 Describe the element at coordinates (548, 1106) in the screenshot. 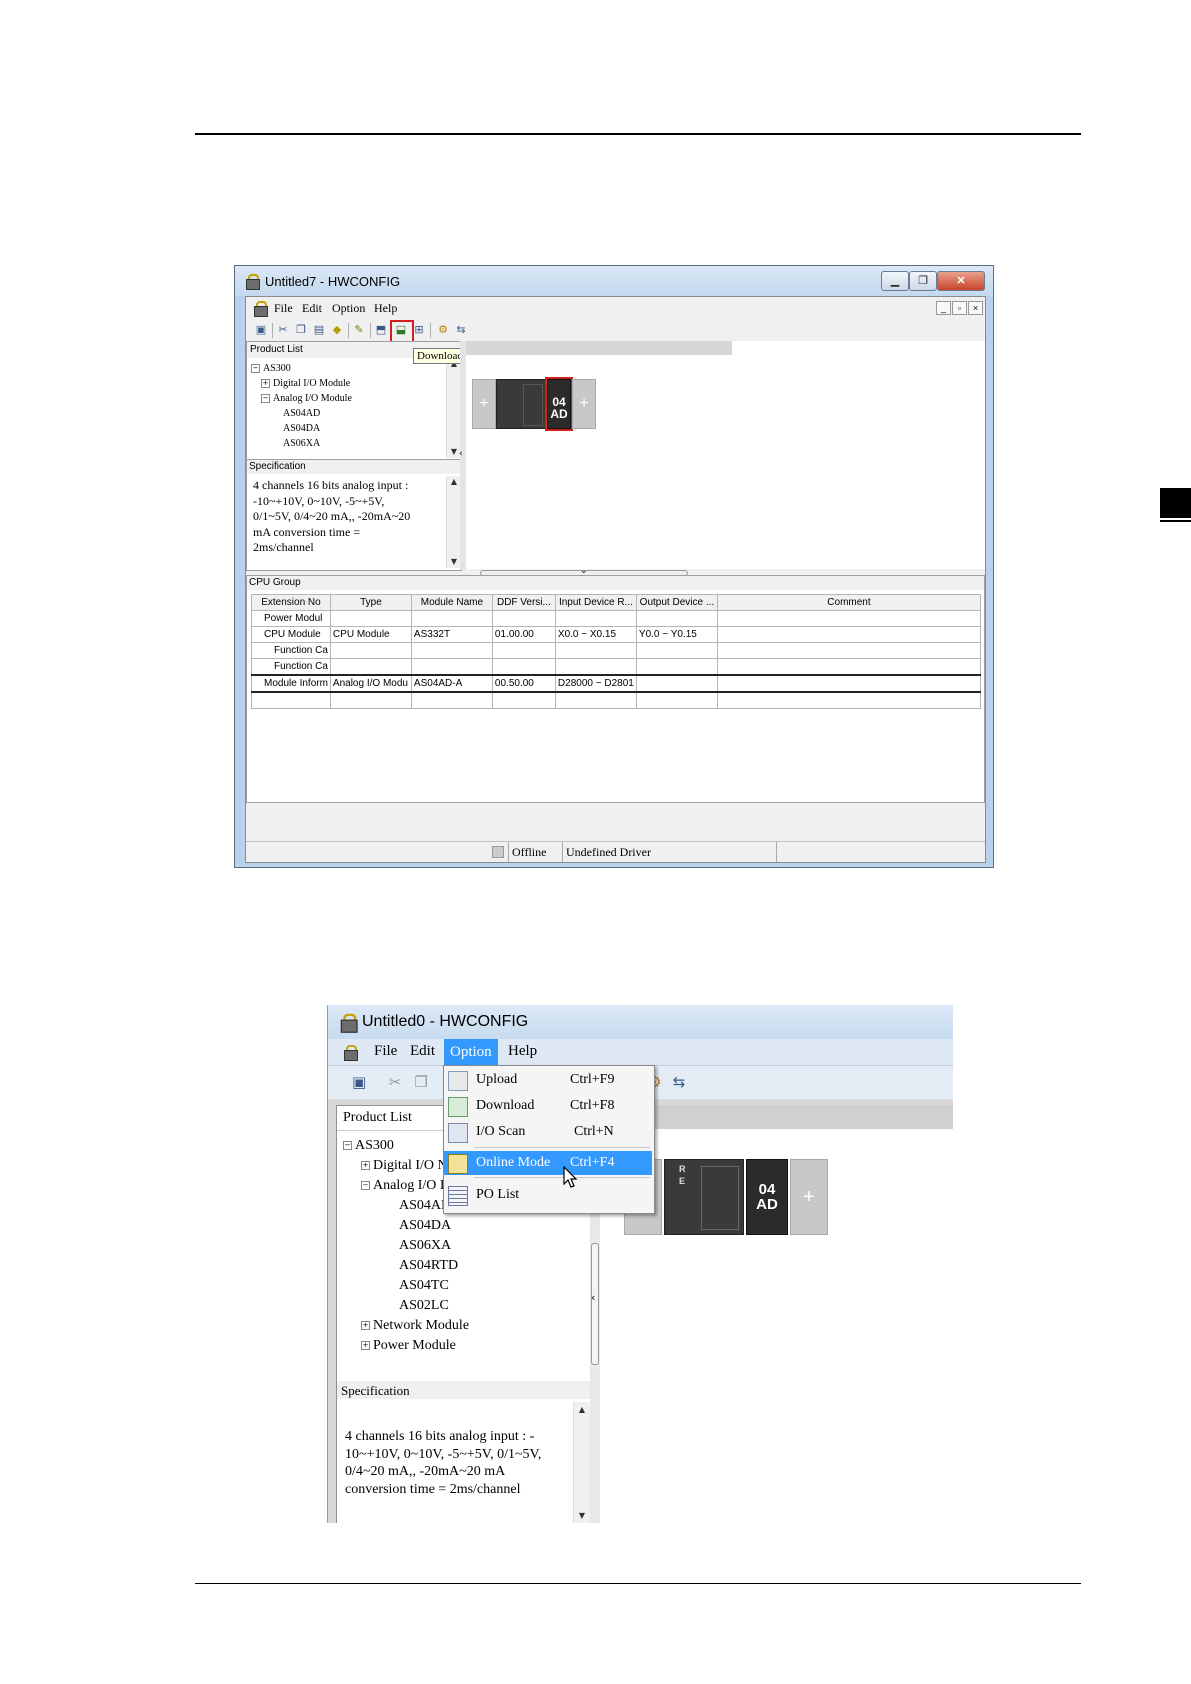

I see `menu-item-download: Download Ctrl+F8` at that location.